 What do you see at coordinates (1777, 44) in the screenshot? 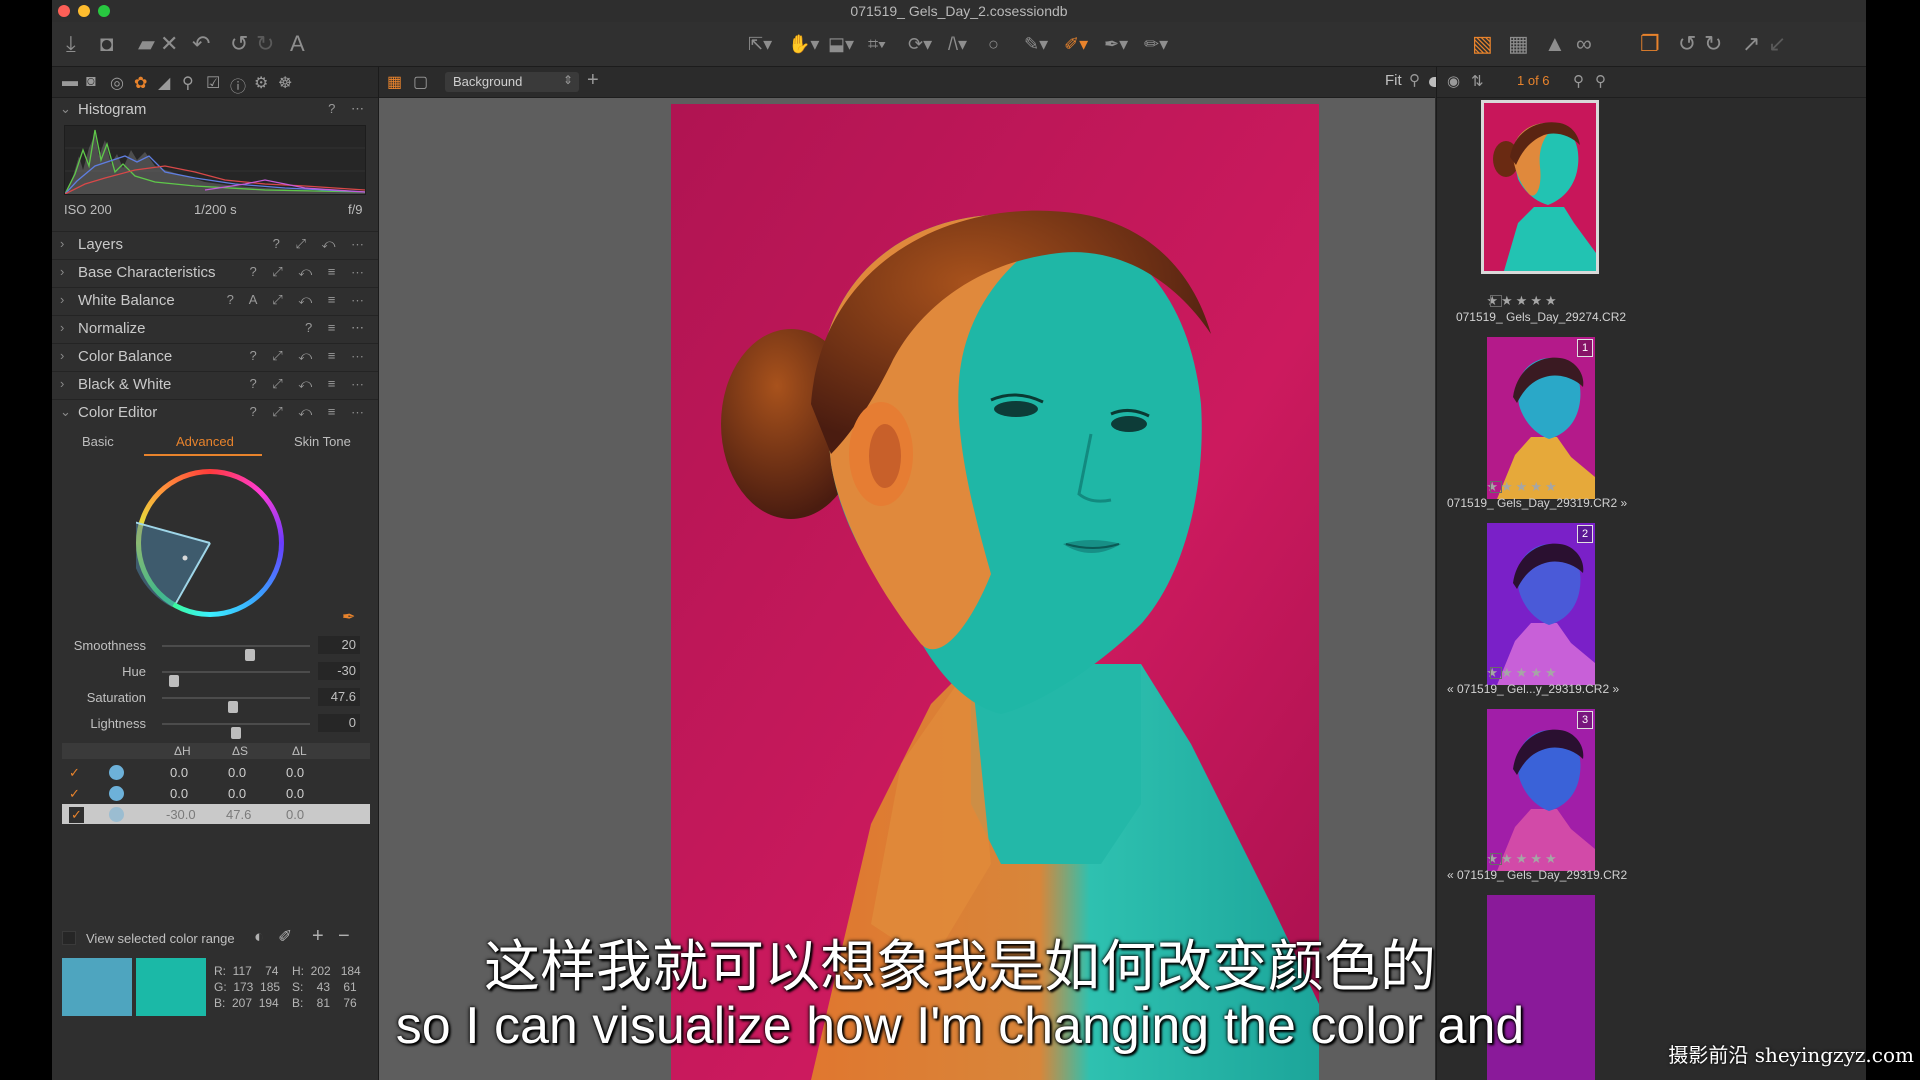
I see `apply-adjustments-icon: ↙` at bounding box center [1777, 44].